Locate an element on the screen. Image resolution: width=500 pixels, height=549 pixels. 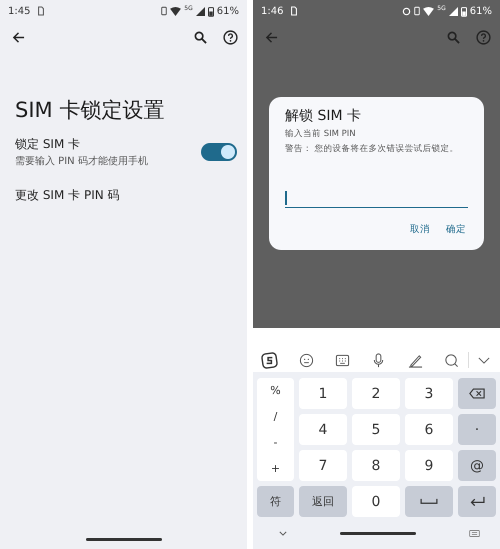
dialog-button: 取消 is located at coordinates (420, 229).